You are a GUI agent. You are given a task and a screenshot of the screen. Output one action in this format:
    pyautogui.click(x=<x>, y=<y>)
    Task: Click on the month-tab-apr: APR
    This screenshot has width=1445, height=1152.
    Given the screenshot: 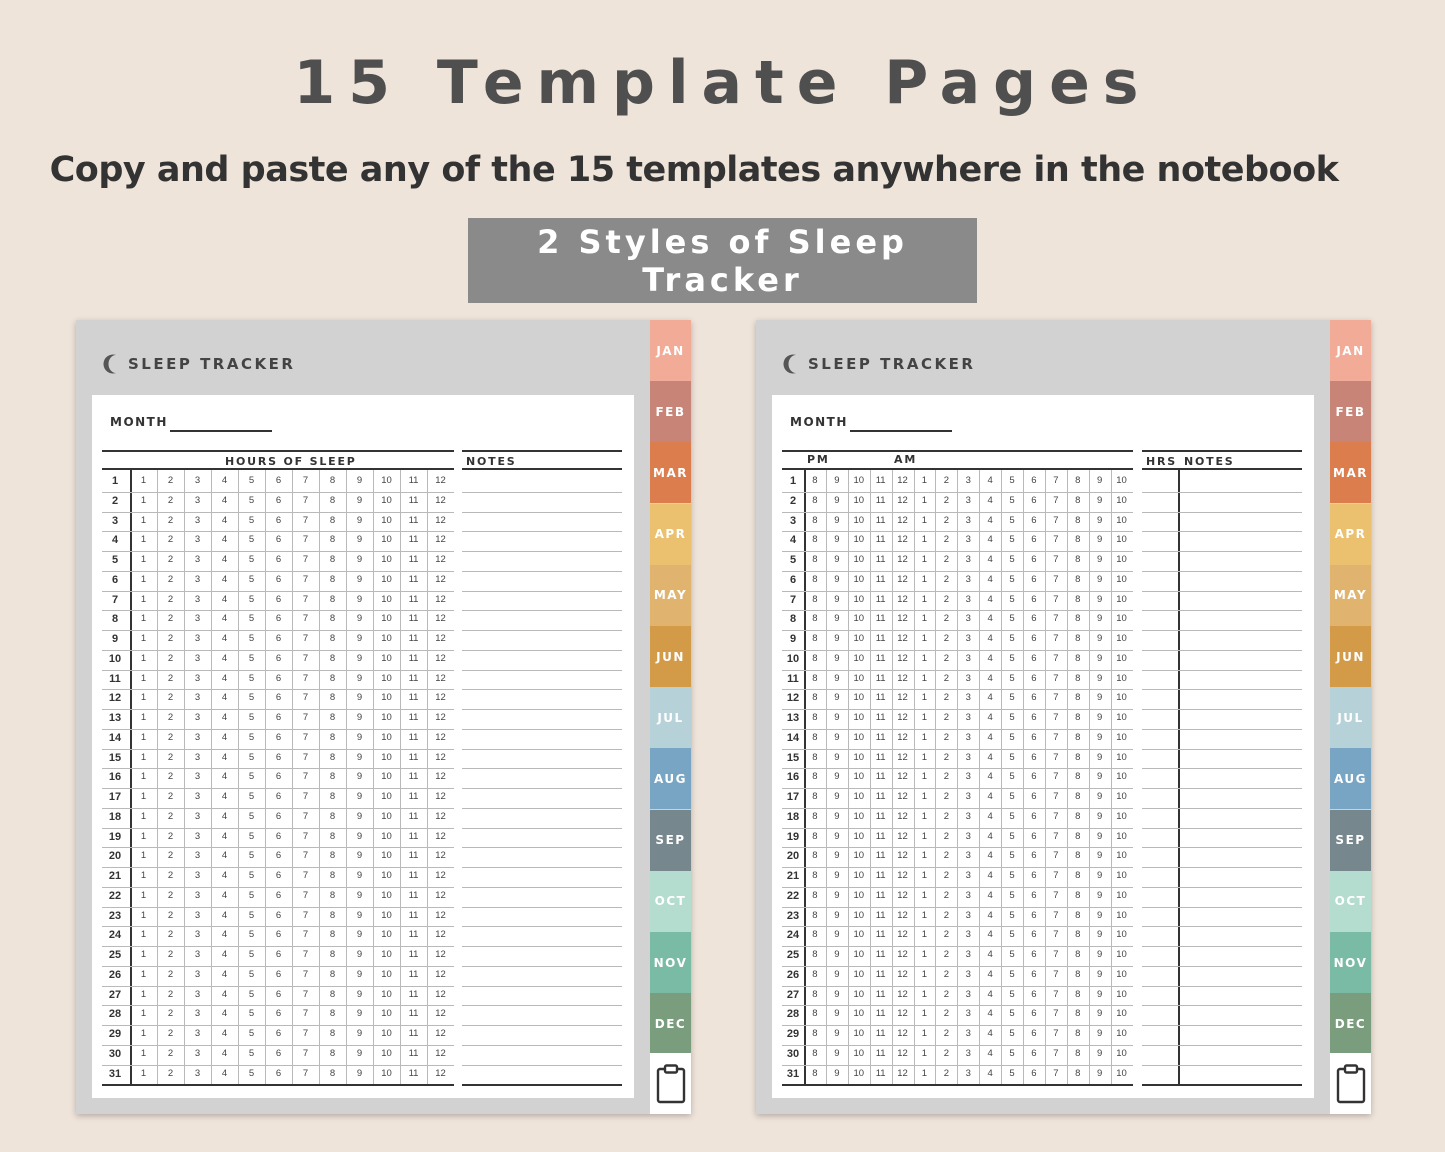 What is the action you would take?
    pyautogui.click(x=1350, y=534)
    